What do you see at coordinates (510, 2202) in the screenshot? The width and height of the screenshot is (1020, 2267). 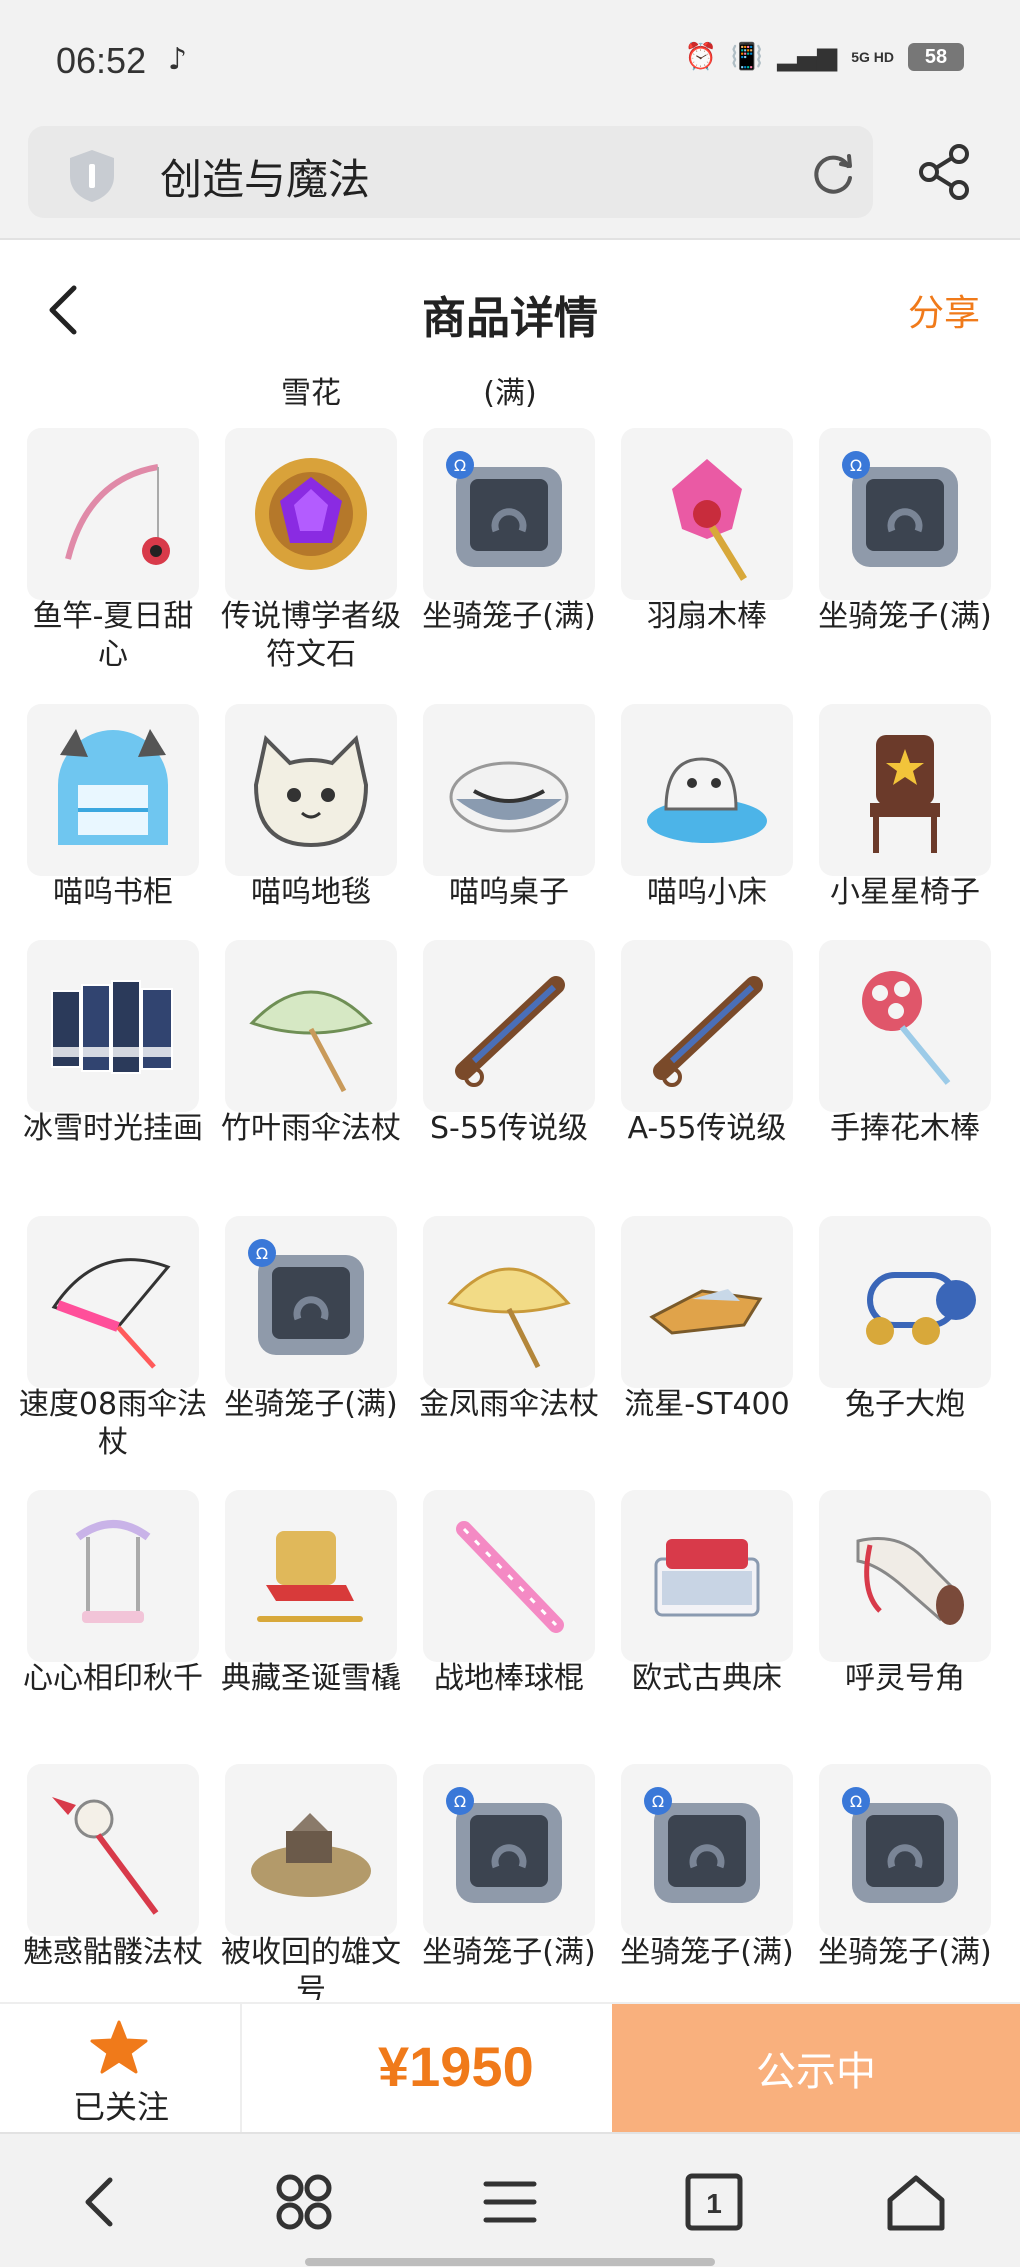 I see `menu-icon` at bounding box center [510, 2202].